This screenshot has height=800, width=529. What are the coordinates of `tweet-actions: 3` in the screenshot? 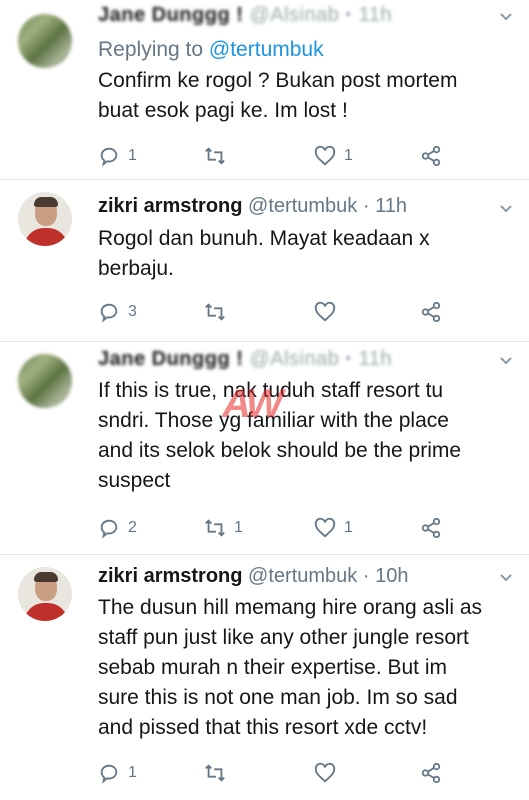 It's located at (278, 312).